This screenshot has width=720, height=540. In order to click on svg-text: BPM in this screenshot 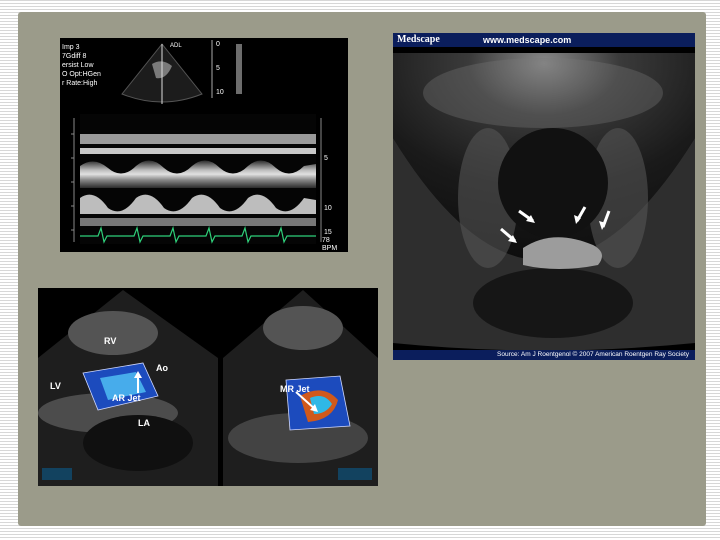, I will do `click(329, 248)`.